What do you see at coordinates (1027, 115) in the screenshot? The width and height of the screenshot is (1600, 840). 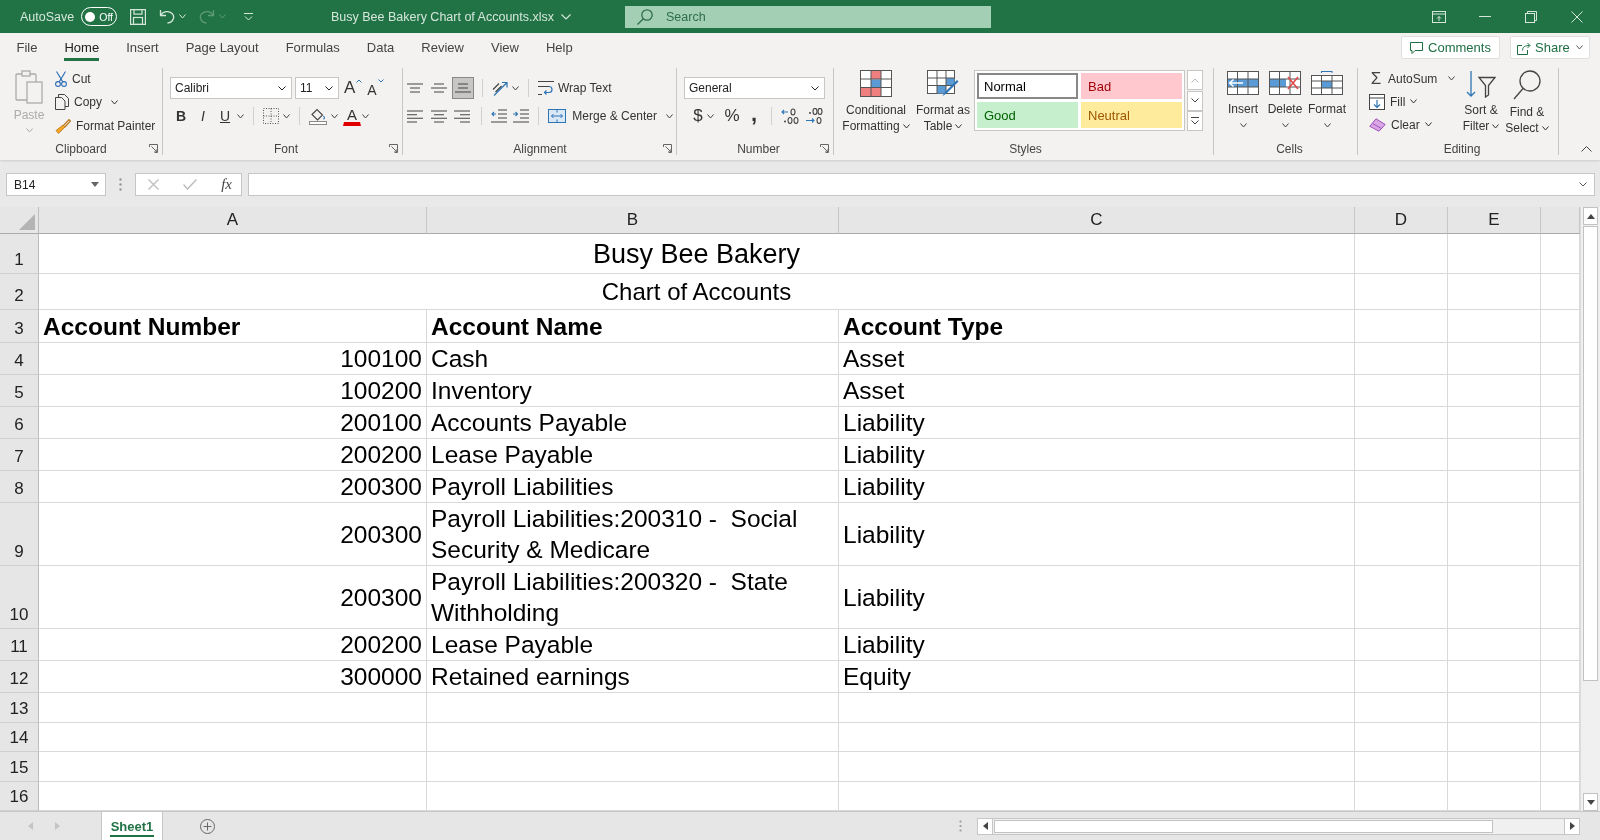 I see `cell-style-option: Good` at bounding box center [1027, 115].